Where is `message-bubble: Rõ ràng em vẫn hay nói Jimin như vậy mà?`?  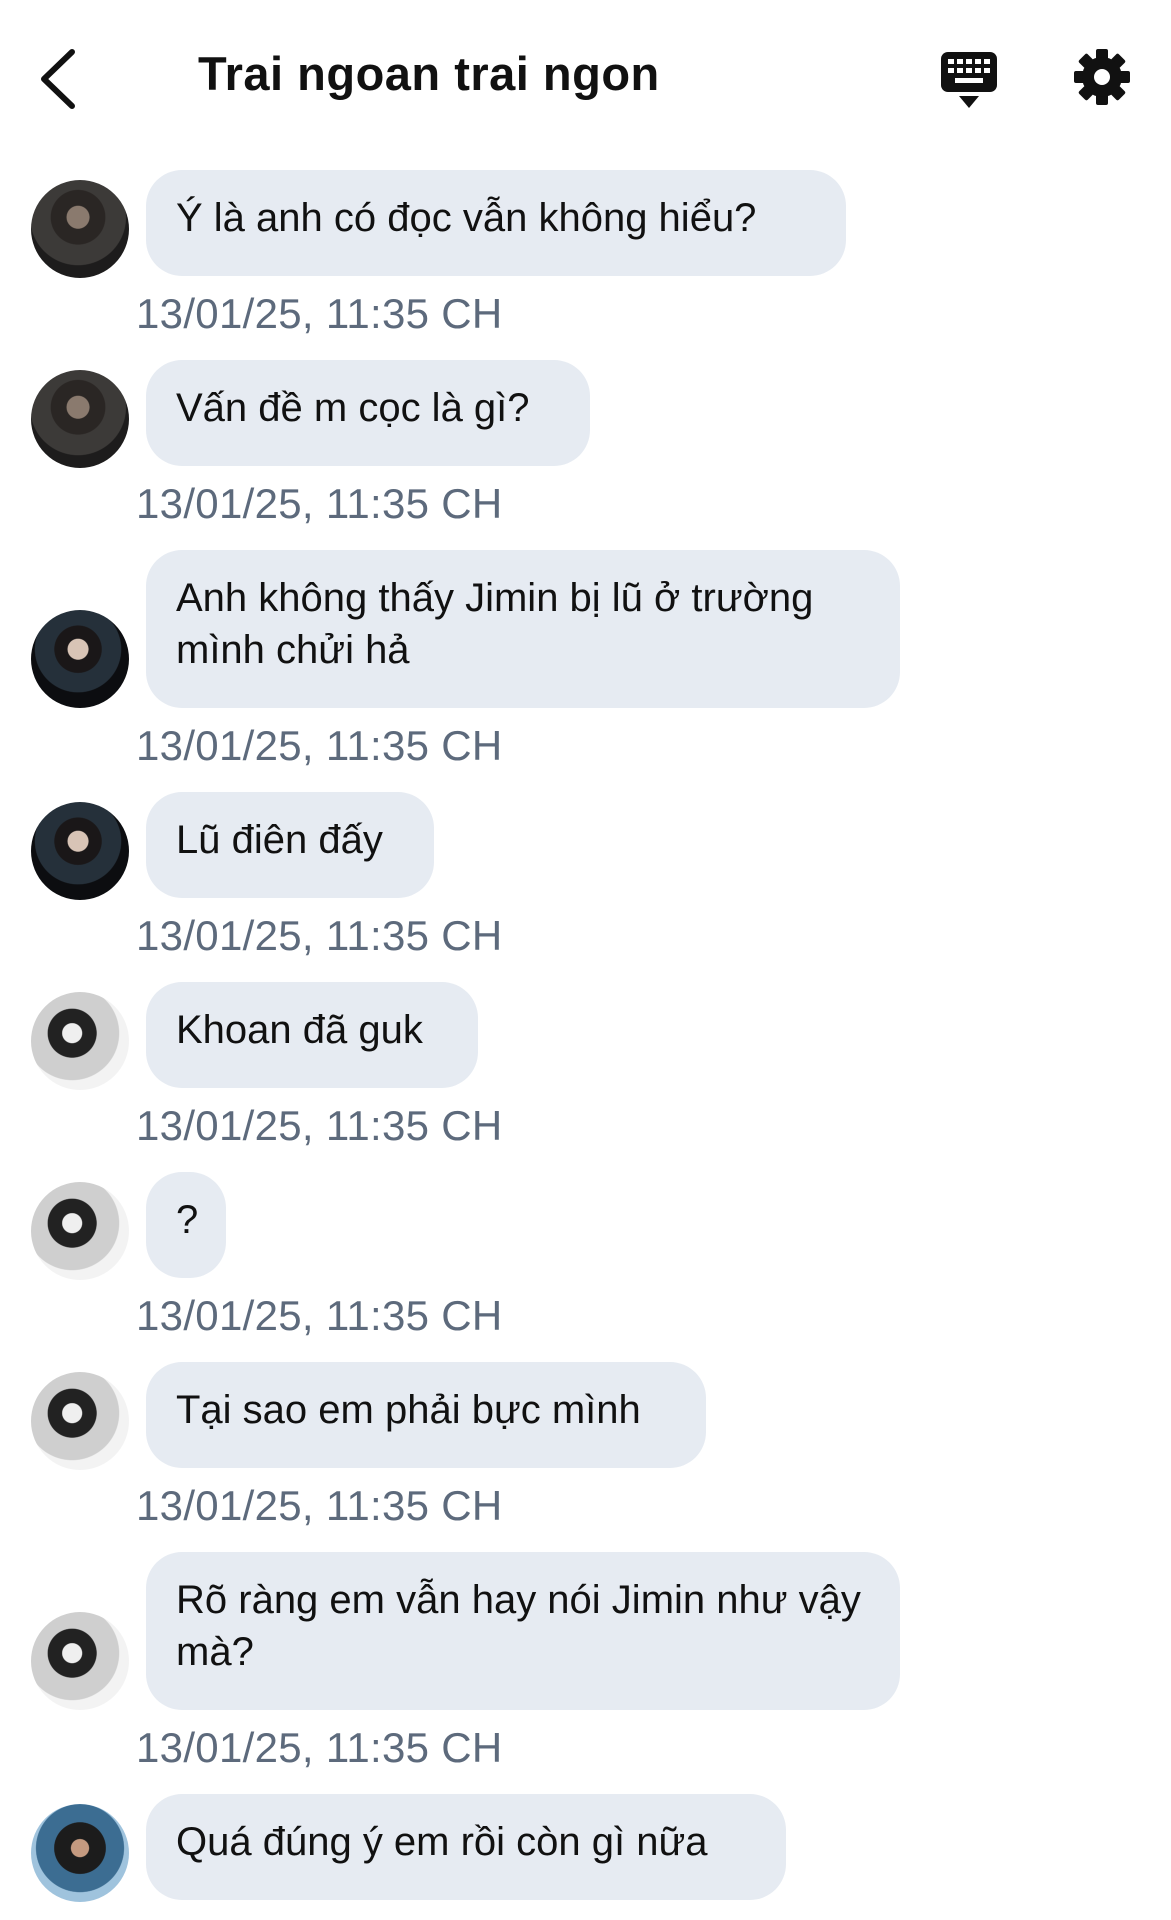
message-bubble: Rõ ràng em vẫn hay nói Jimin như vậy mà? is located at coordinates (523, 1631).